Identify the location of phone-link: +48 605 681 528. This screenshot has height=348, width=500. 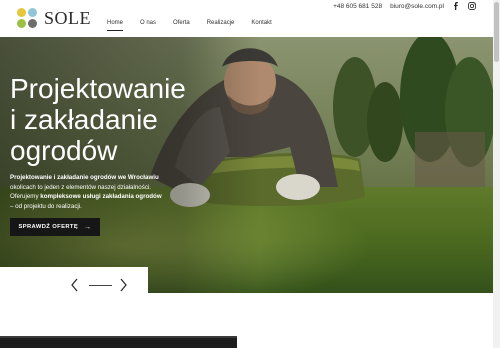
(357, 6).